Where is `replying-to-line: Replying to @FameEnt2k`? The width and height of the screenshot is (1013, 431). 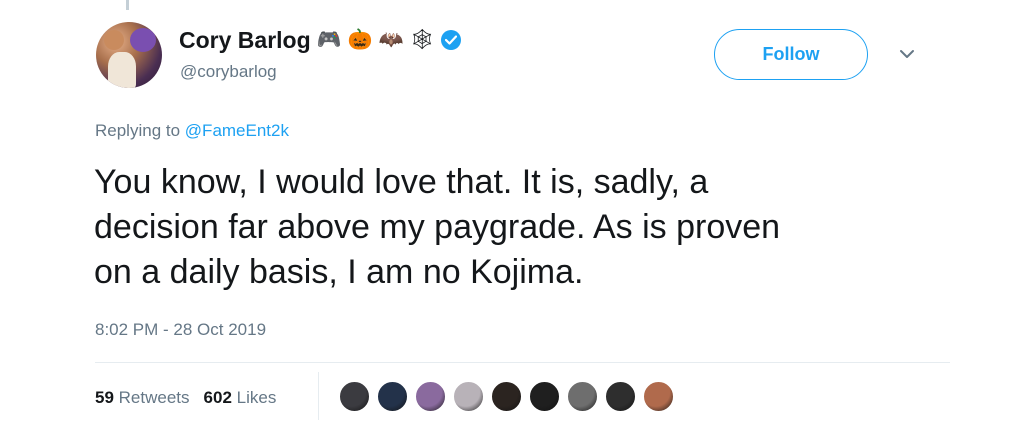
replying-to-line: Replying to @FameEnt2k is located at coordinates (192, 131).